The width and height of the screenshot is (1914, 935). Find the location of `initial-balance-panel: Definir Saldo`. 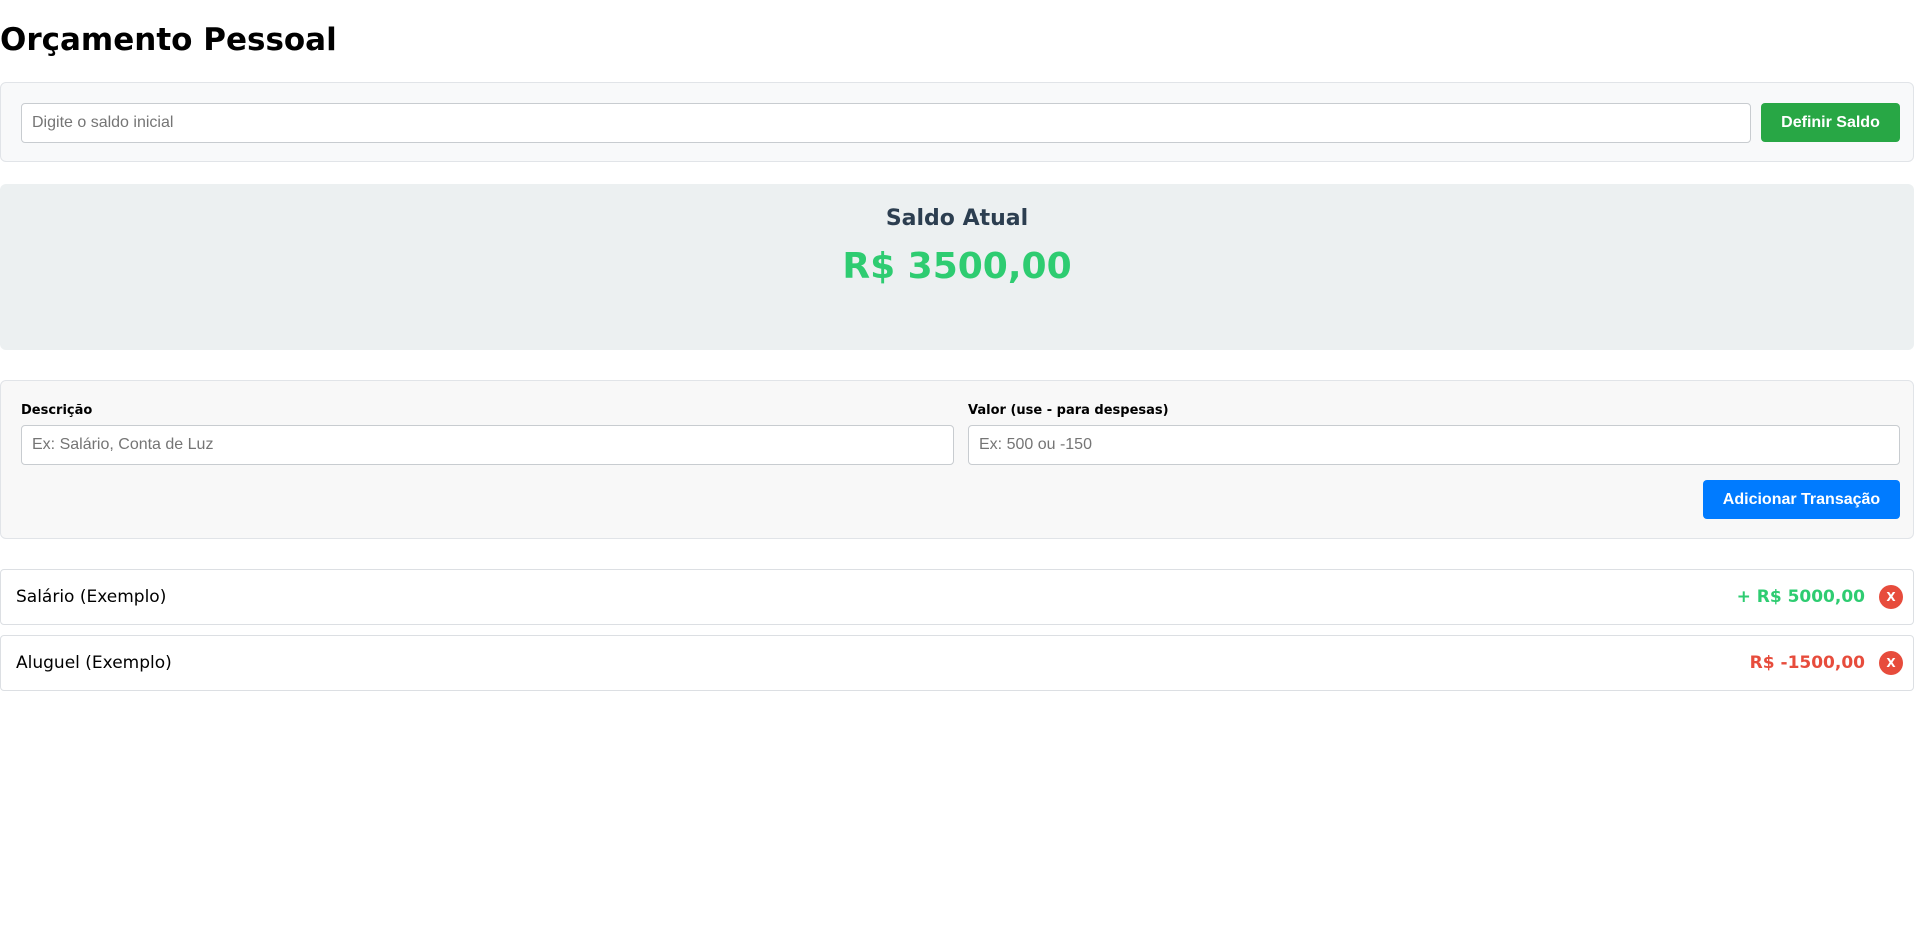

initial-balance-panel: Definir Saldo is located at coordinates (957, 122).